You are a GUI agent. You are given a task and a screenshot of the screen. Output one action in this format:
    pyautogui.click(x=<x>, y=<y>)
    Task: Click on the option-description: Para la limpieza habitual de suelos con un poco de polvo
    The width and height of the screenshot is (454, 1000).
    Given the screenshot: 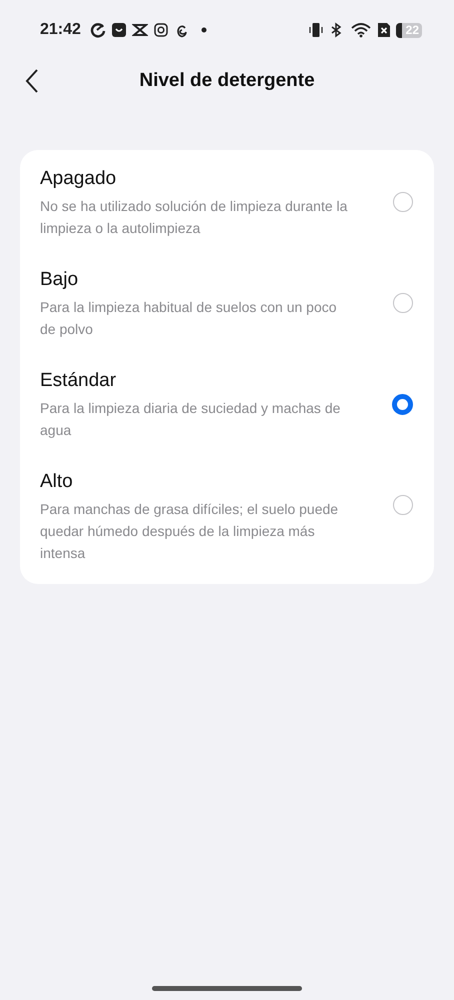 What is the action you would take?
    pyautogui.click(x=189, y=318)
    